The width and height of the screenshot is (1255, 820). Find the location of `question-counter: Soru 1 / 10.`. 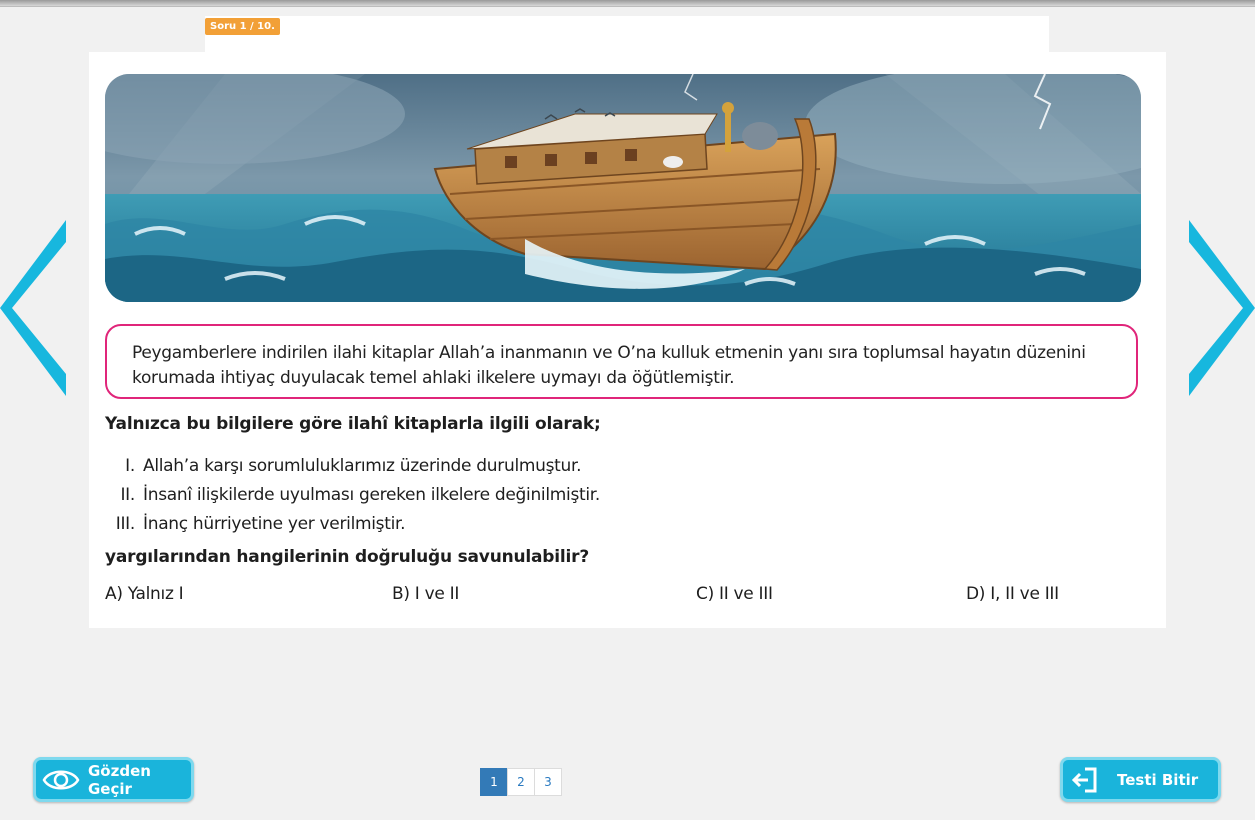

question-counter: Soru 1 / 10. is located at coordinates (242, 26).